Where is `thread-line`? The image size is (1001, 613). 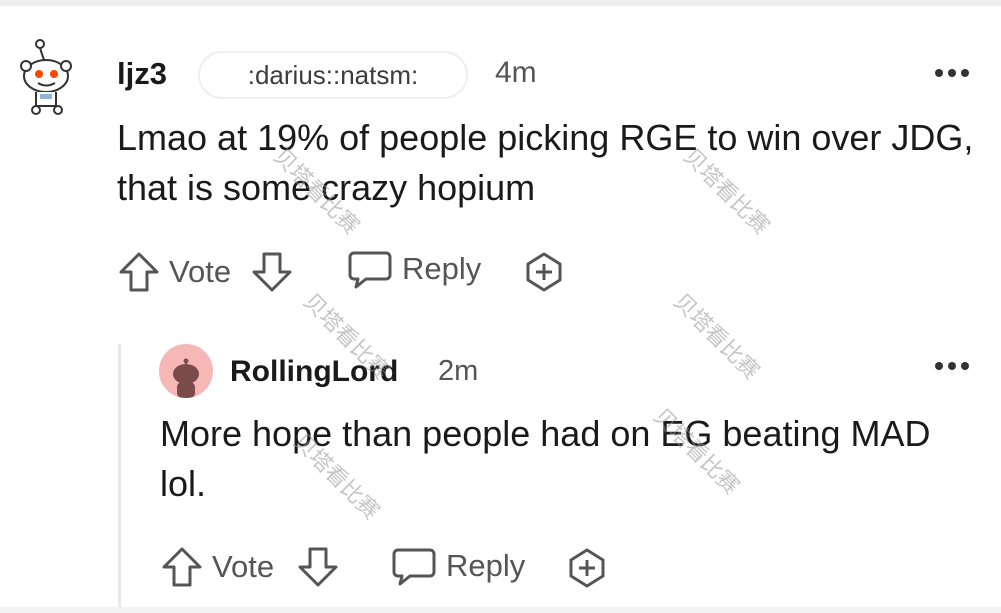 thread-line is located at coordinates (119, 478).